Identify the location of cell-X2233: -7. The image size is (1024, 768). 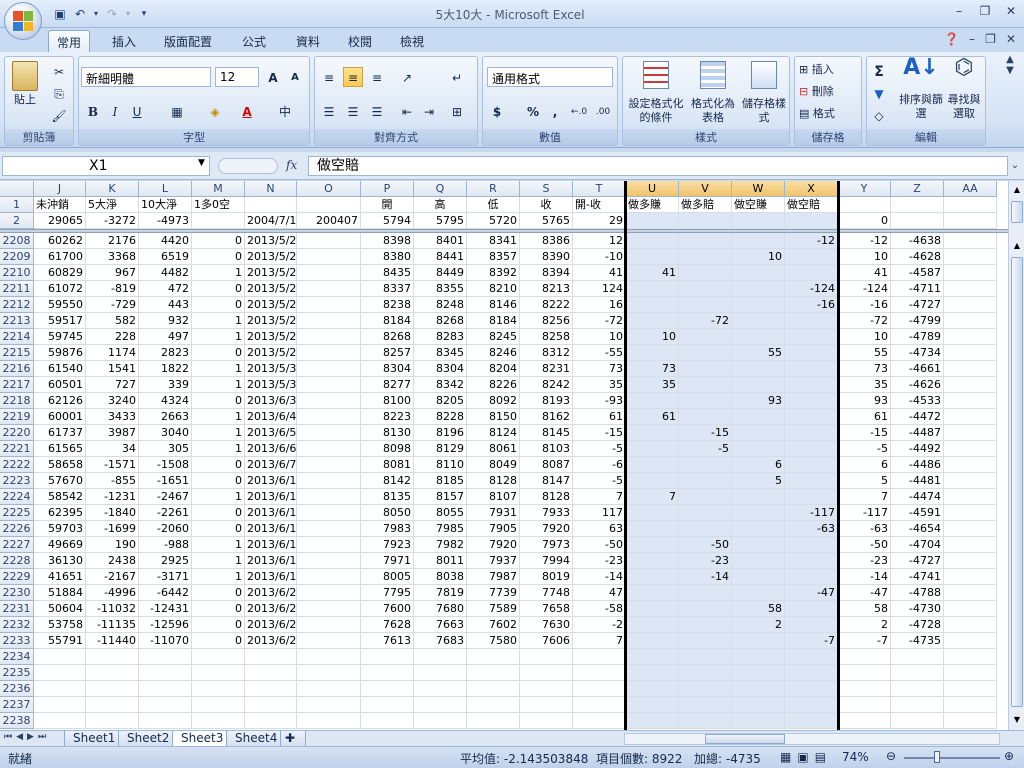
(811, 641).